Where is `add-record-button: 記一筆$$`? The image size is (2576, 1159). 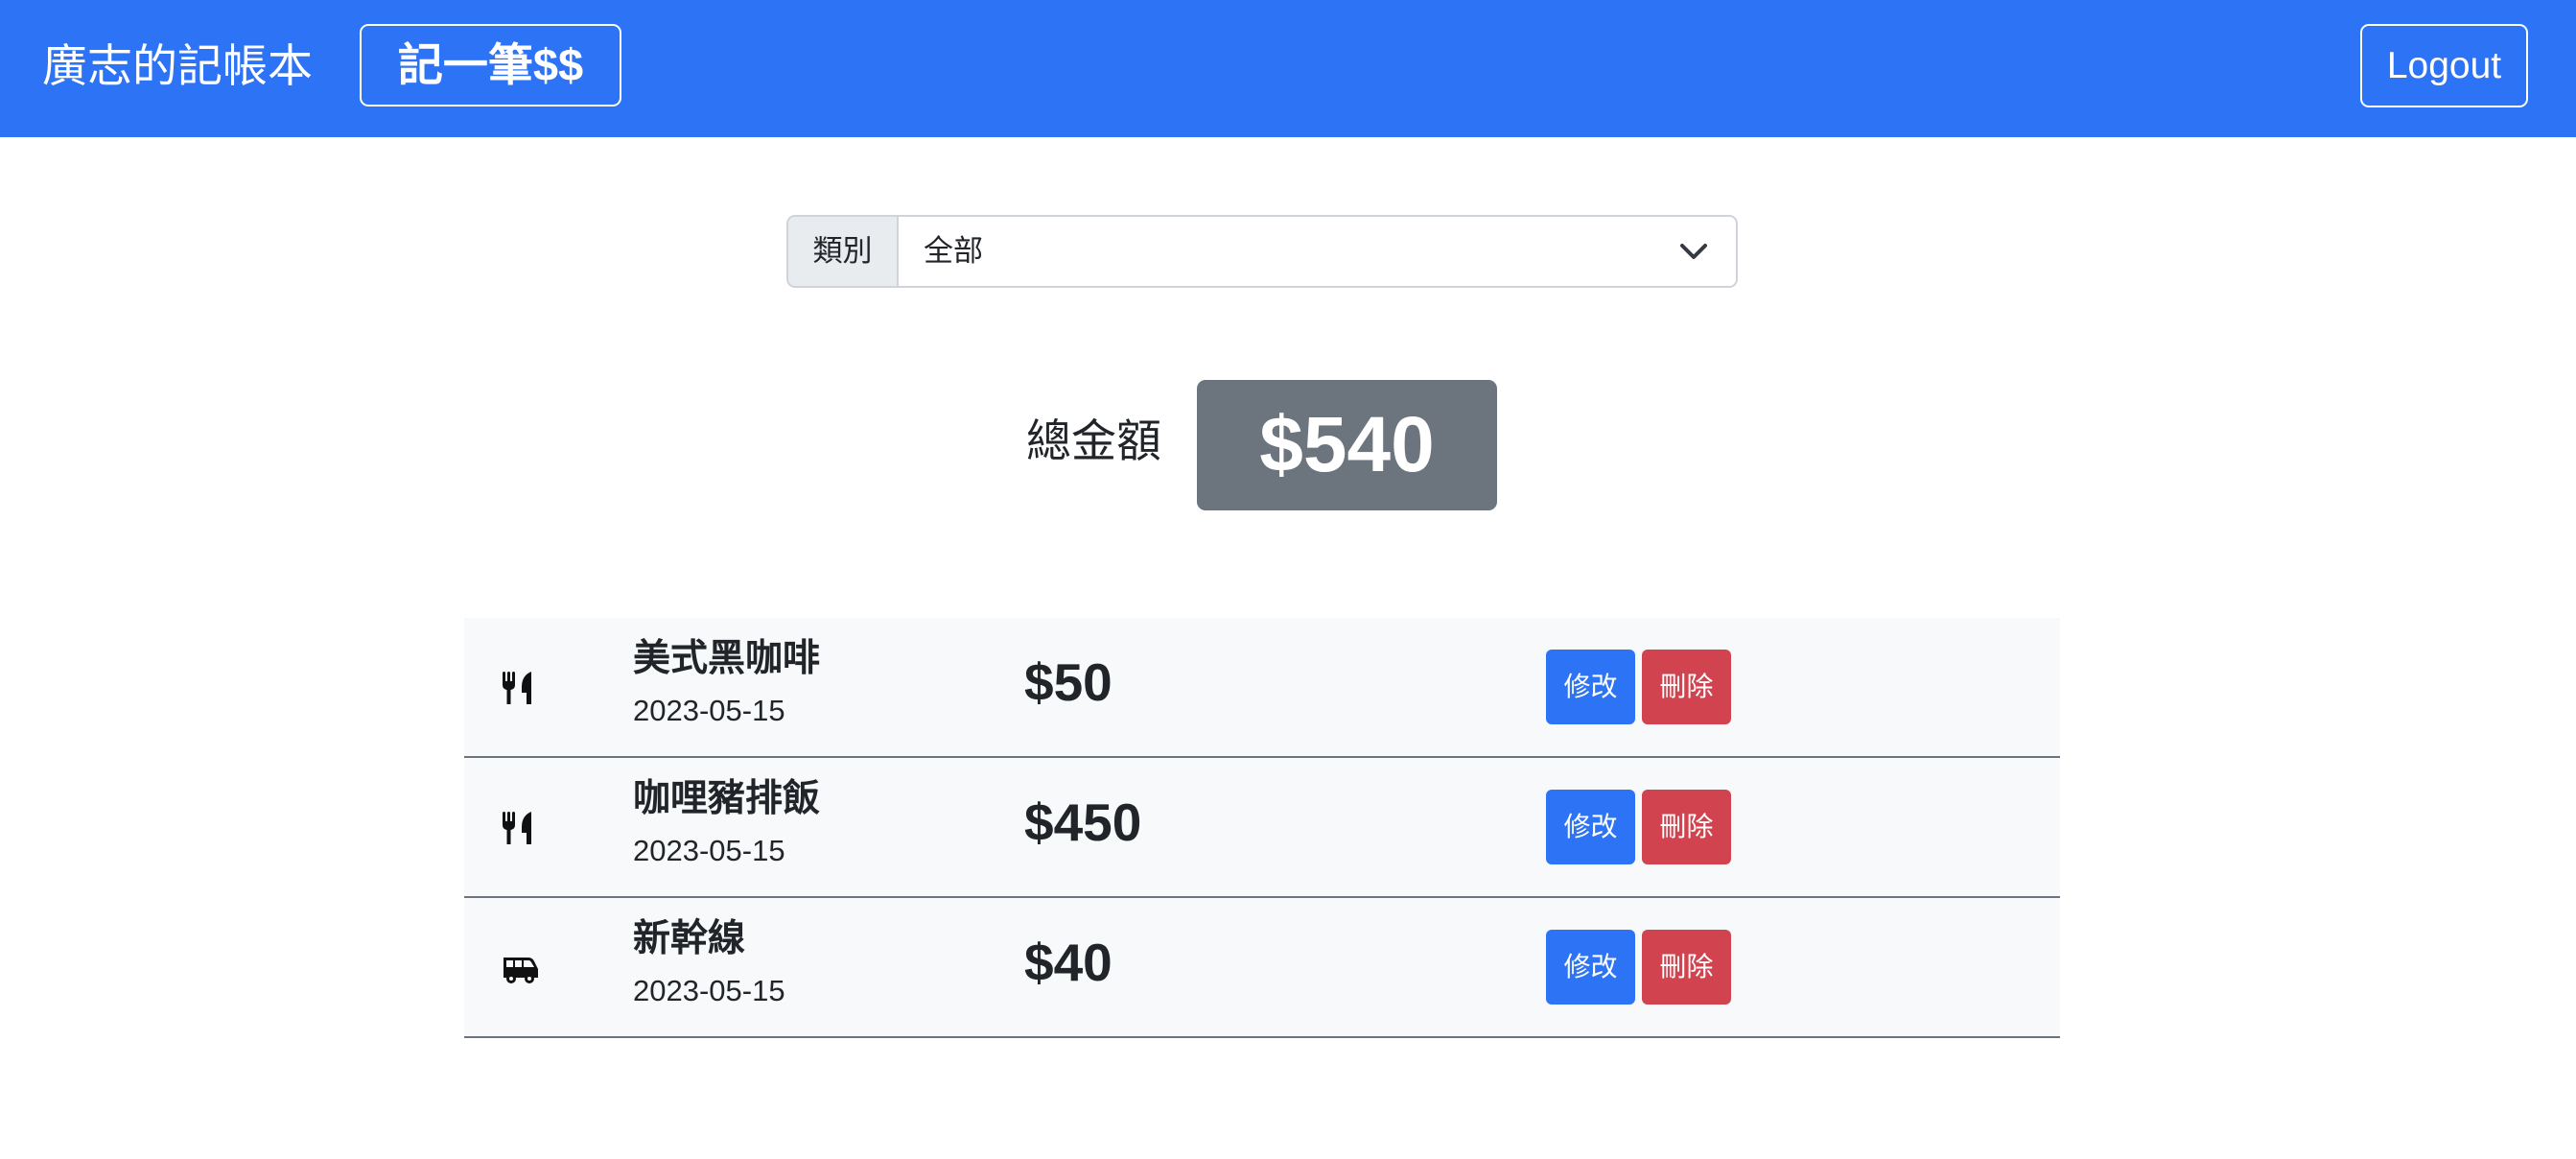 add-record-button: 記一筆$$ is located at coordinates (490, 65).